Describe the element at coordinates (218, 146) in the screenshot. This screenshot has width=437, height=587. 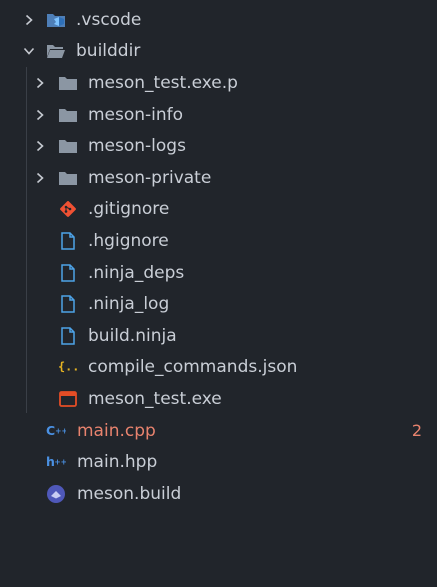
I see `tree-item-meson-logs: meson-logs` at that location.